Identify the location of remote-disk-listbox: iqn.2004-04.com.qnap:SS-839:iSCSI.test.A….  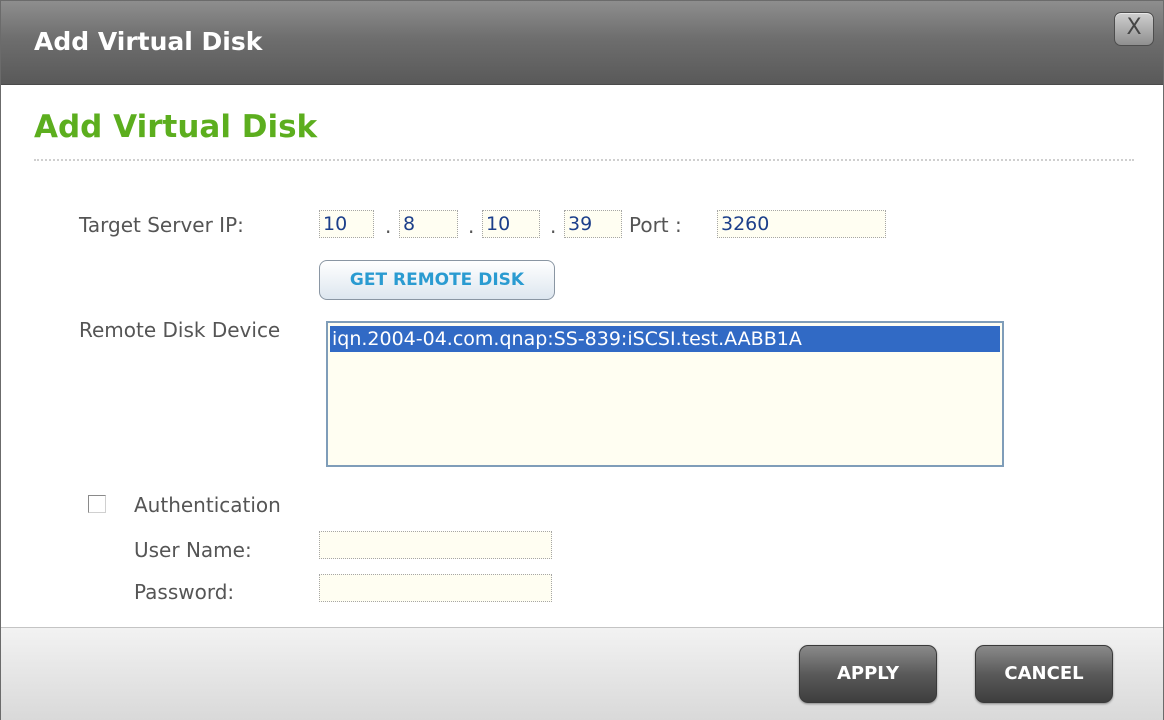
(665, 394).